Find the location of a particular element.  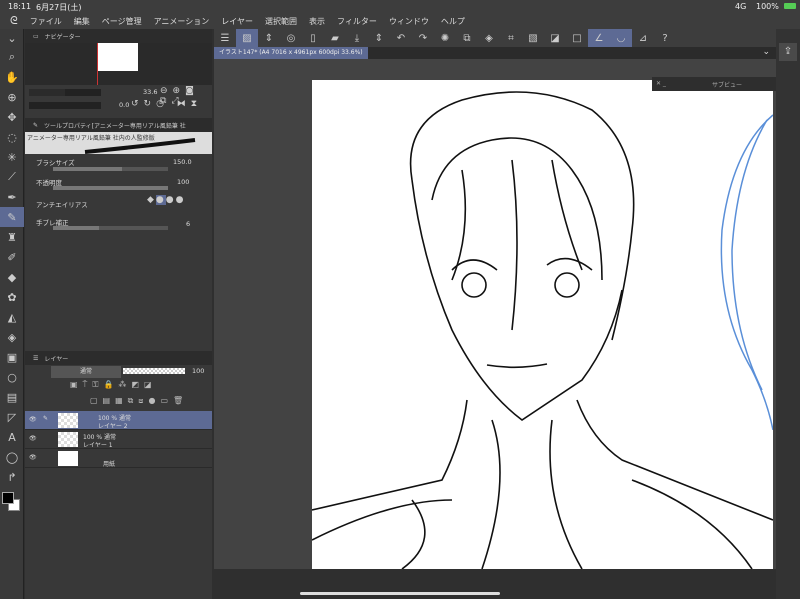

tool-property-tab: ✎ ツールプロパティ[アニメーター専用リアル風鉛筆 社 is located at coordinates (118, 125).